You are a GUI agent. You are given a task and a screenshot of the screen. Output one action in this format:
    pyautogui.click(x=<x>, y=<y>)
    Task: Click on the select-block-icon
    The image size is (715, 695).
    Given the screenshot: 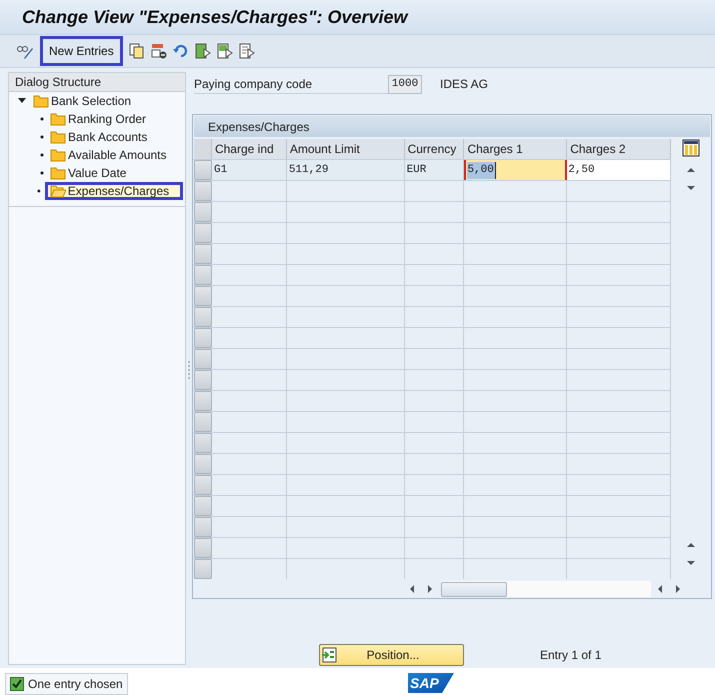 What is the action you would take?
    pyautogui.click(x=224, y=51)
    